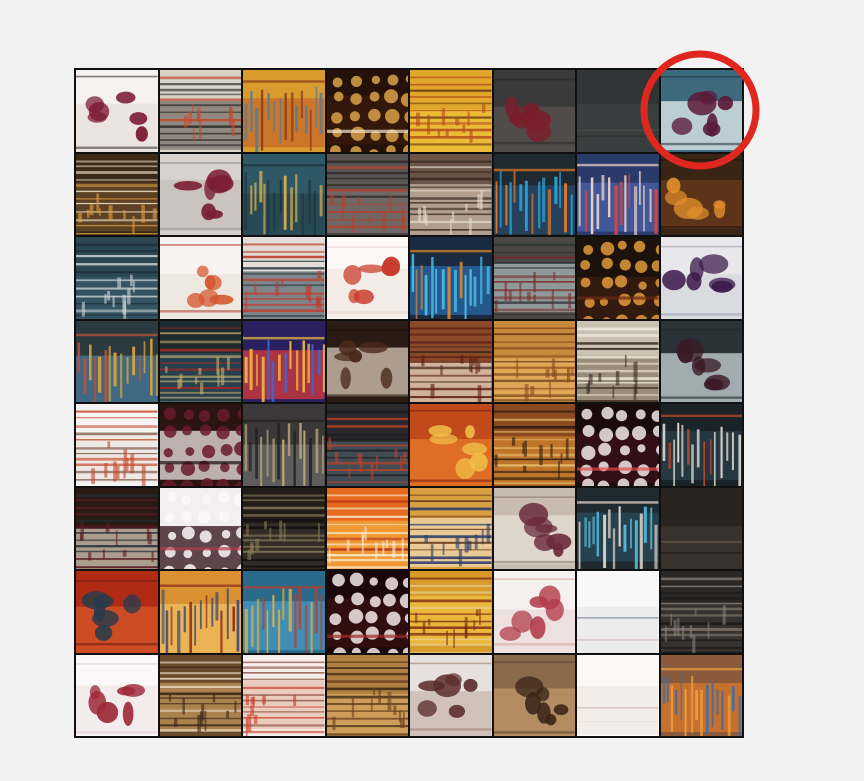 This screenshot has width=864, height=781. I want to click on sample-tile-r3-c7, so click(618, 278).